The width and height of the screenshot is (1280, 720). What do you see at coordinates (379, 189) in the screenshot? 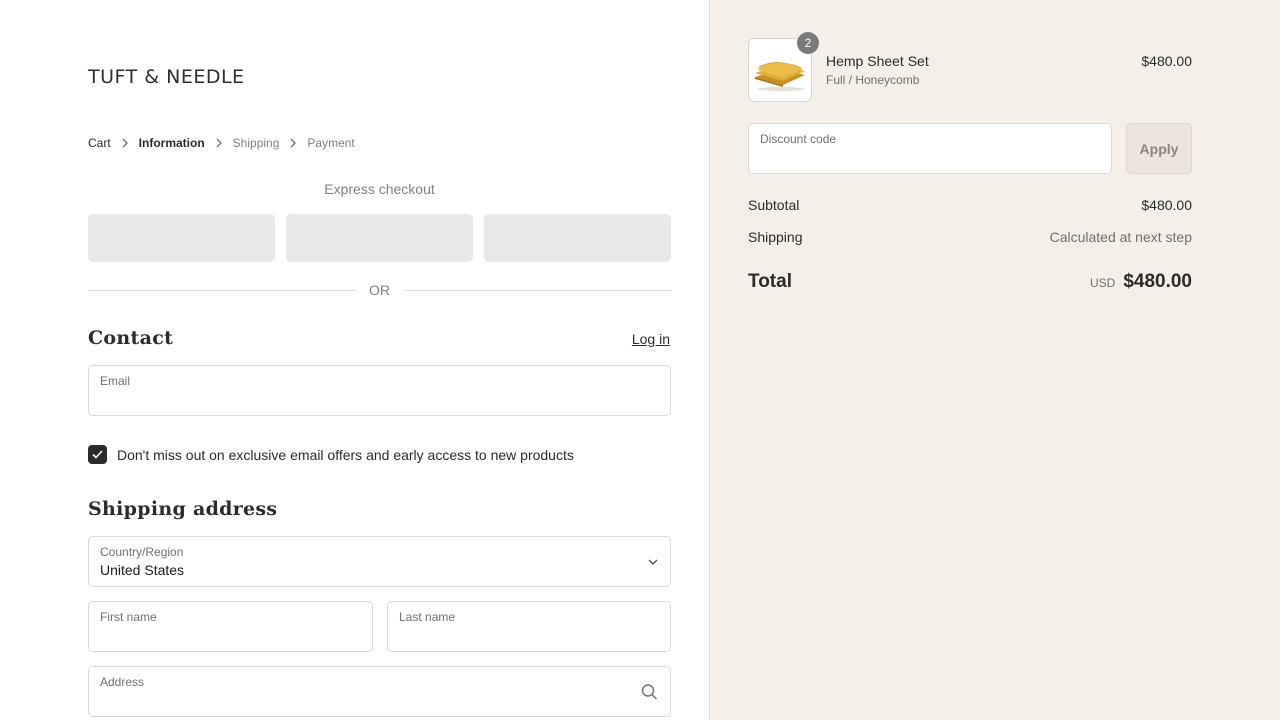
I see `express-checkout-title: Express checkout` at bounding box center [379, 189].